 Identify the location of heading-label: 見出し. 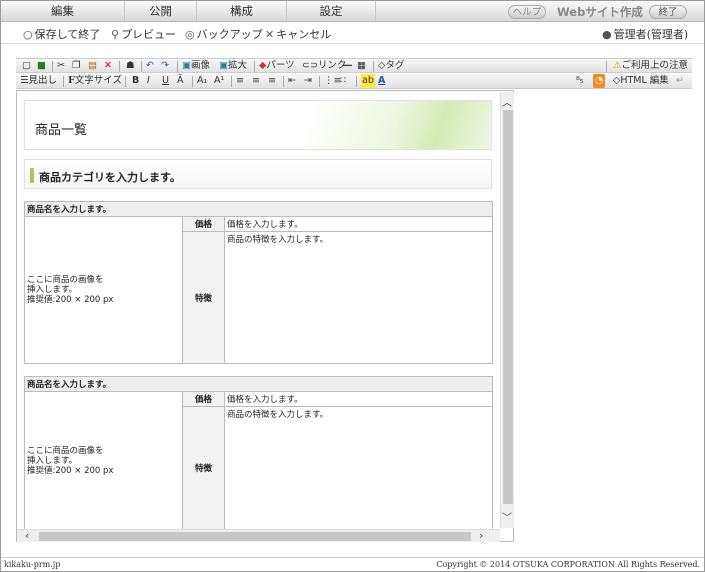
(43, 80).